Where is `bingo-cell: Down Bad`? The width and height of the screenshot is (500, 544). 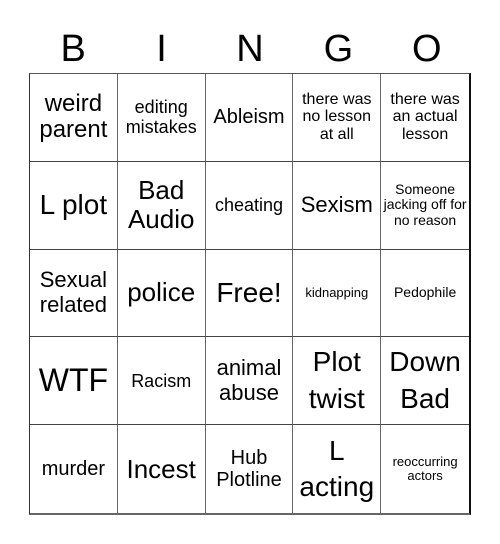 bingo-cell: Down Bad is located at coordinates (425, 381).